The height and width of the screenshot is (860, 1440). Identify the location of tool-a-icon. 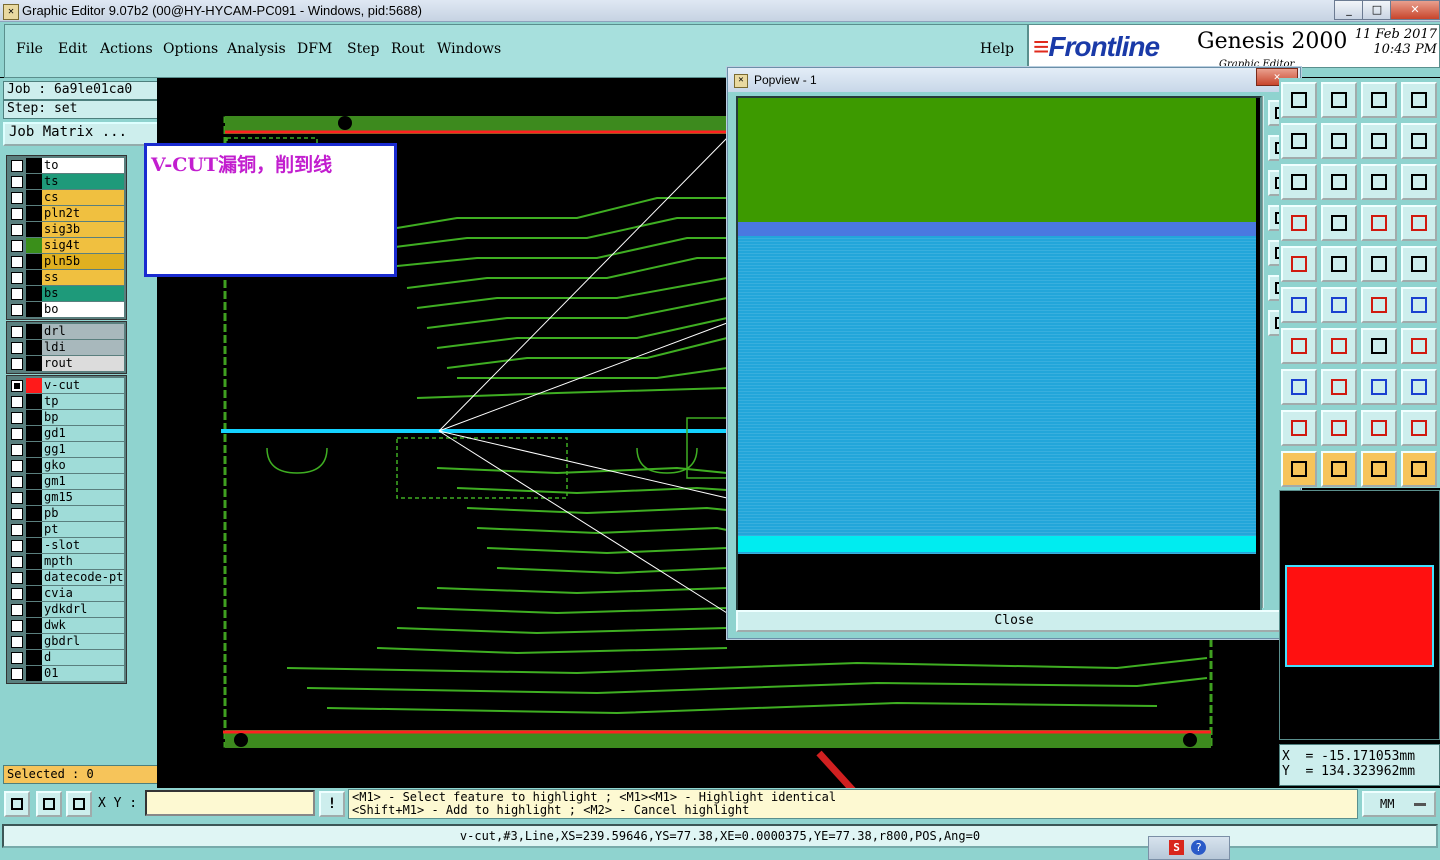
(1299, 428).